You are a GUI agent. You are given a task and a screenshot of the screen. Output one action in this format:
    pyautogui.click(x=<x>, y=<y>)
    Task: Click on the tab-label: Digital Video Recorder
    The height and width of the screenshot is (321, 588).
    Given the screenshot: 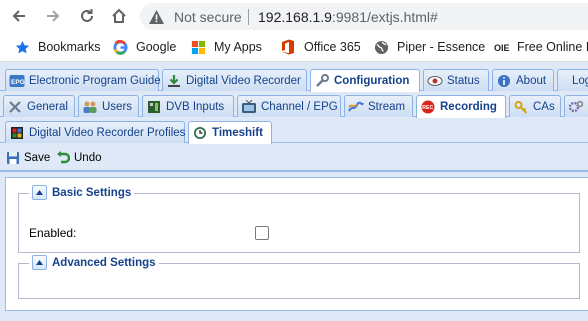 What is the action you would take?
    pyautogui.click(x=243, y=80)
    